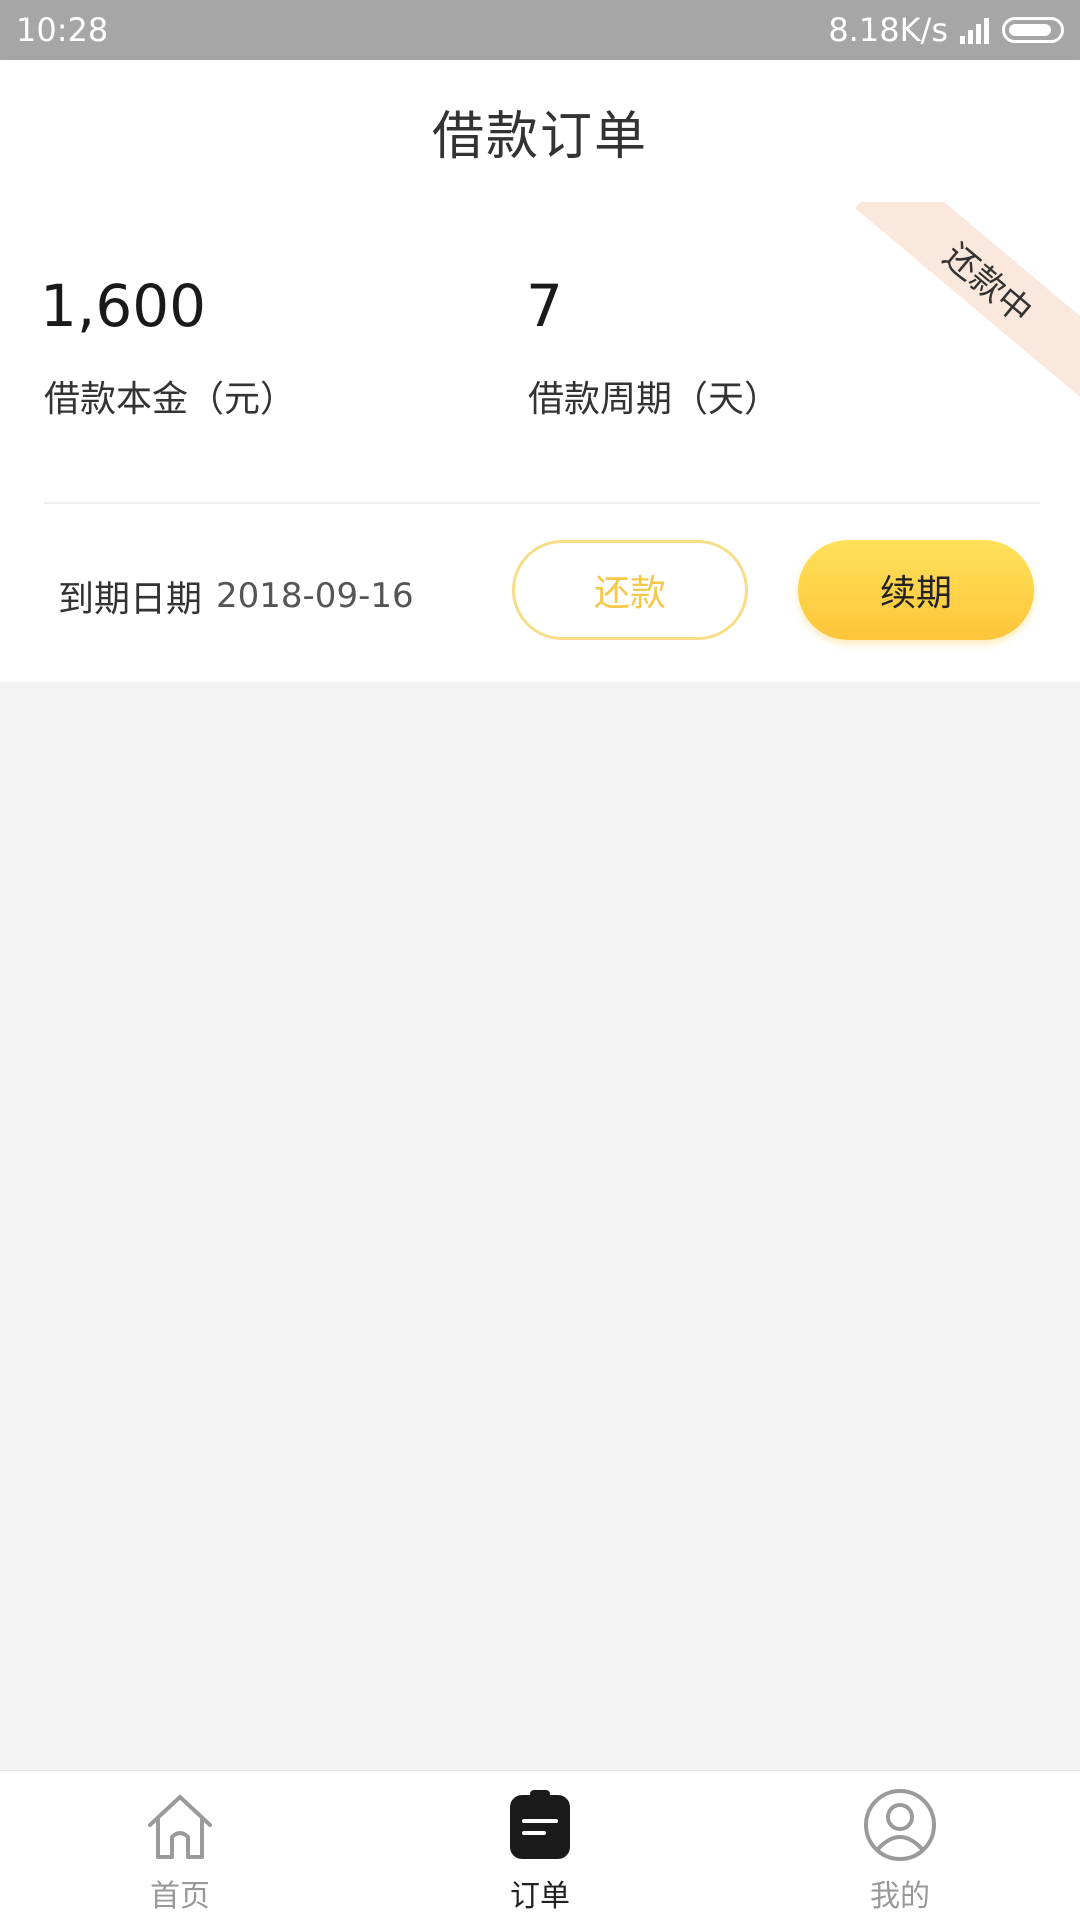 This screenshot has height=1921, width=1080. Describe the element at coordinates (62, 30) in the screenshot. I see `status-time: 10:28` at that location.